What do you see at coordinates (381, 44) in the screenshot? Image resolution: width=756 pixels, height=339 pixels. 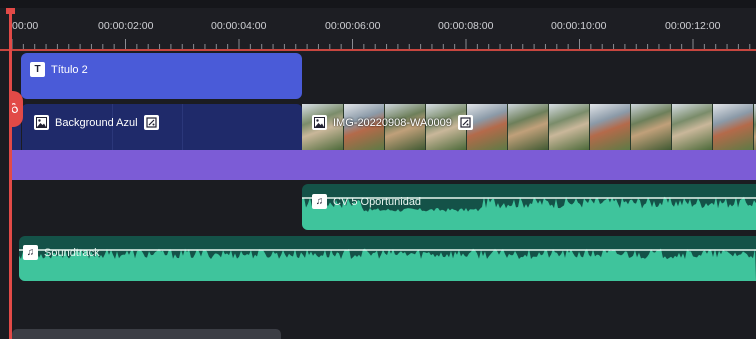 I see `ruler-ticks` at bounding box center [381, 44].